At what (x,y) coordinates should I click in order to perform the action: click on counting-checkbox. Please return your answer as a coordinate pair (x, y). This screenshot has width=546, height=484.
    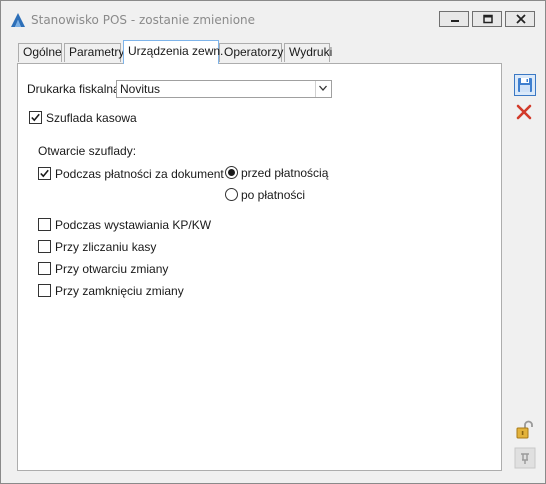
    Looking at the image, I should click on (44, 246).